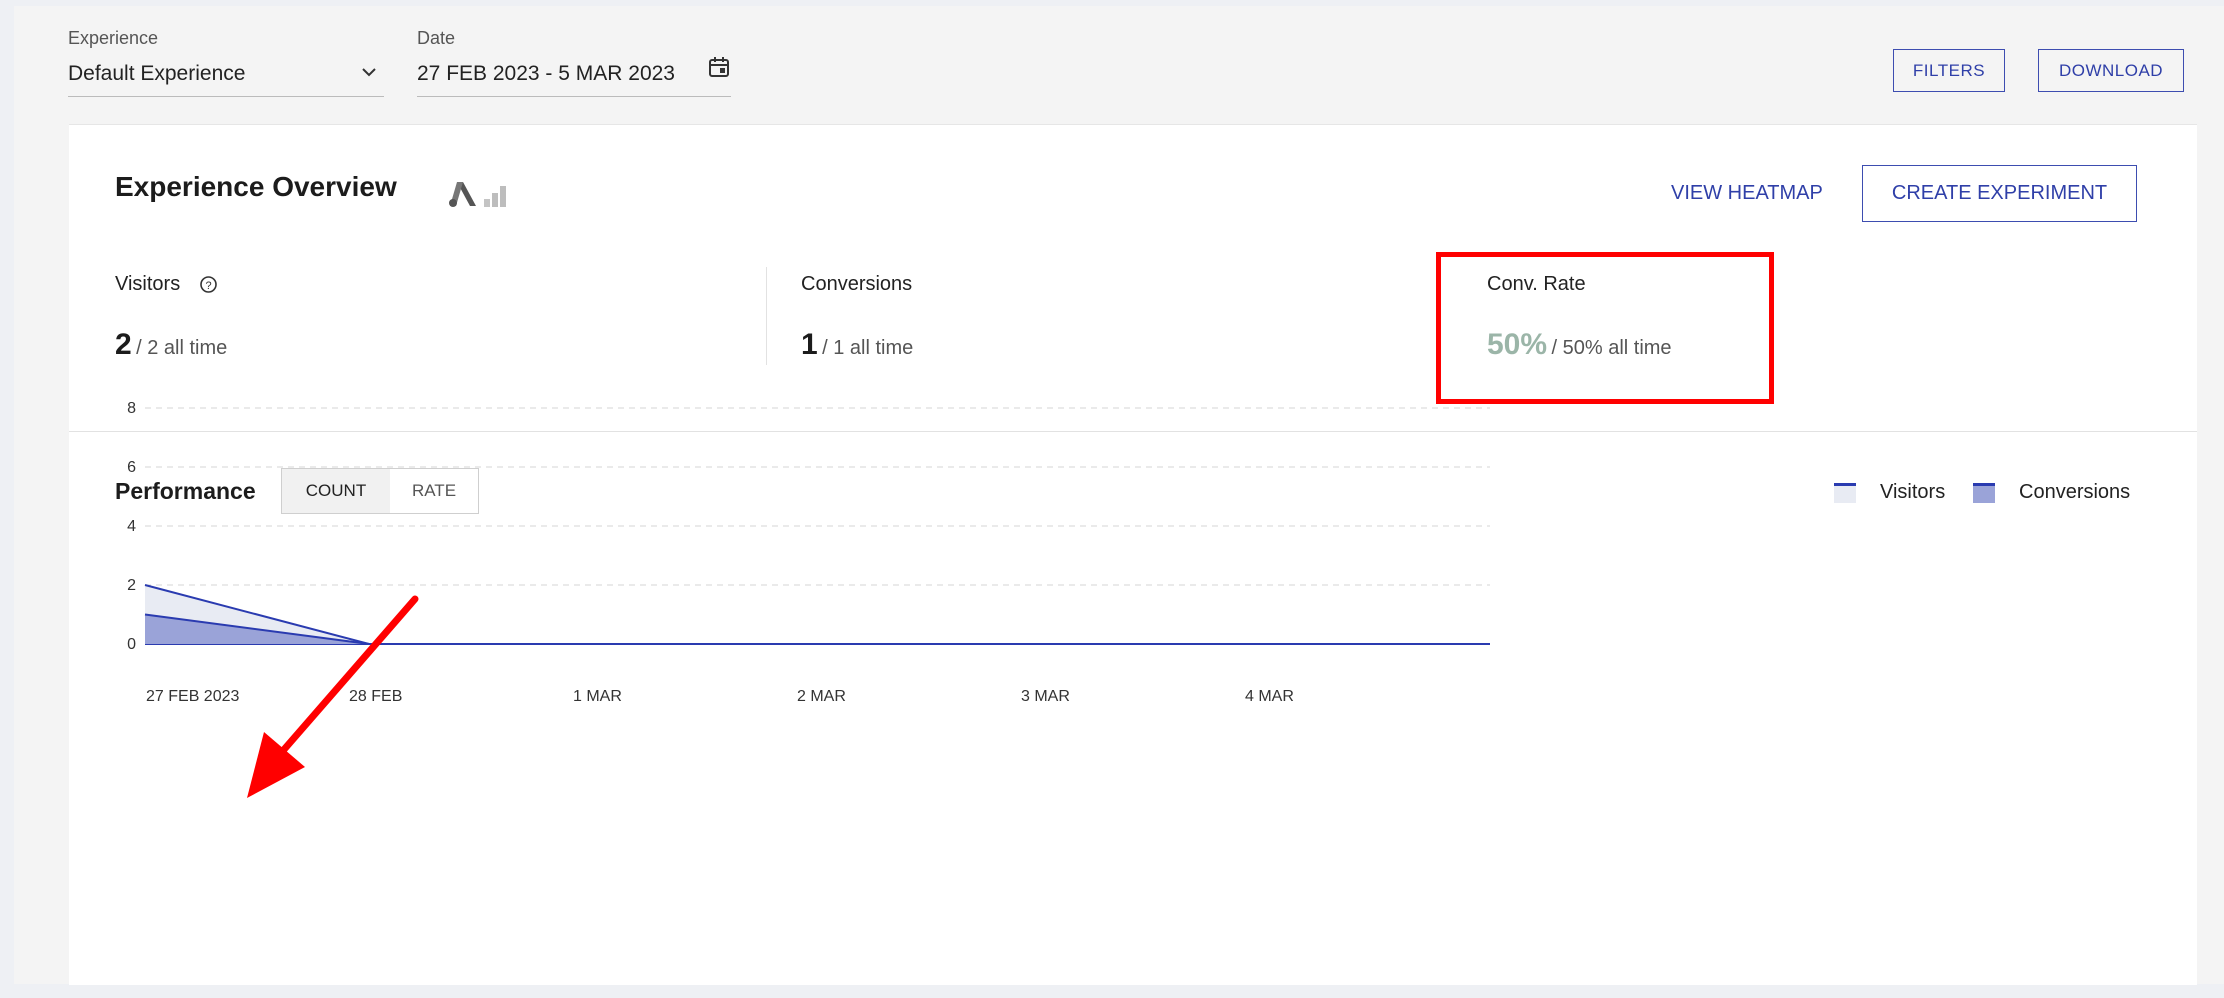 The height and width of the screenshot is (998, 2224). What do you see at coordinates (131, 526) in the screenshot?
I see `y-tick-label: 4` at bounding box center [131, 526].